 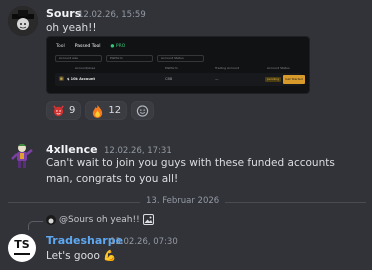 I want to click on avatar-sours, so click(x=23, y=21).